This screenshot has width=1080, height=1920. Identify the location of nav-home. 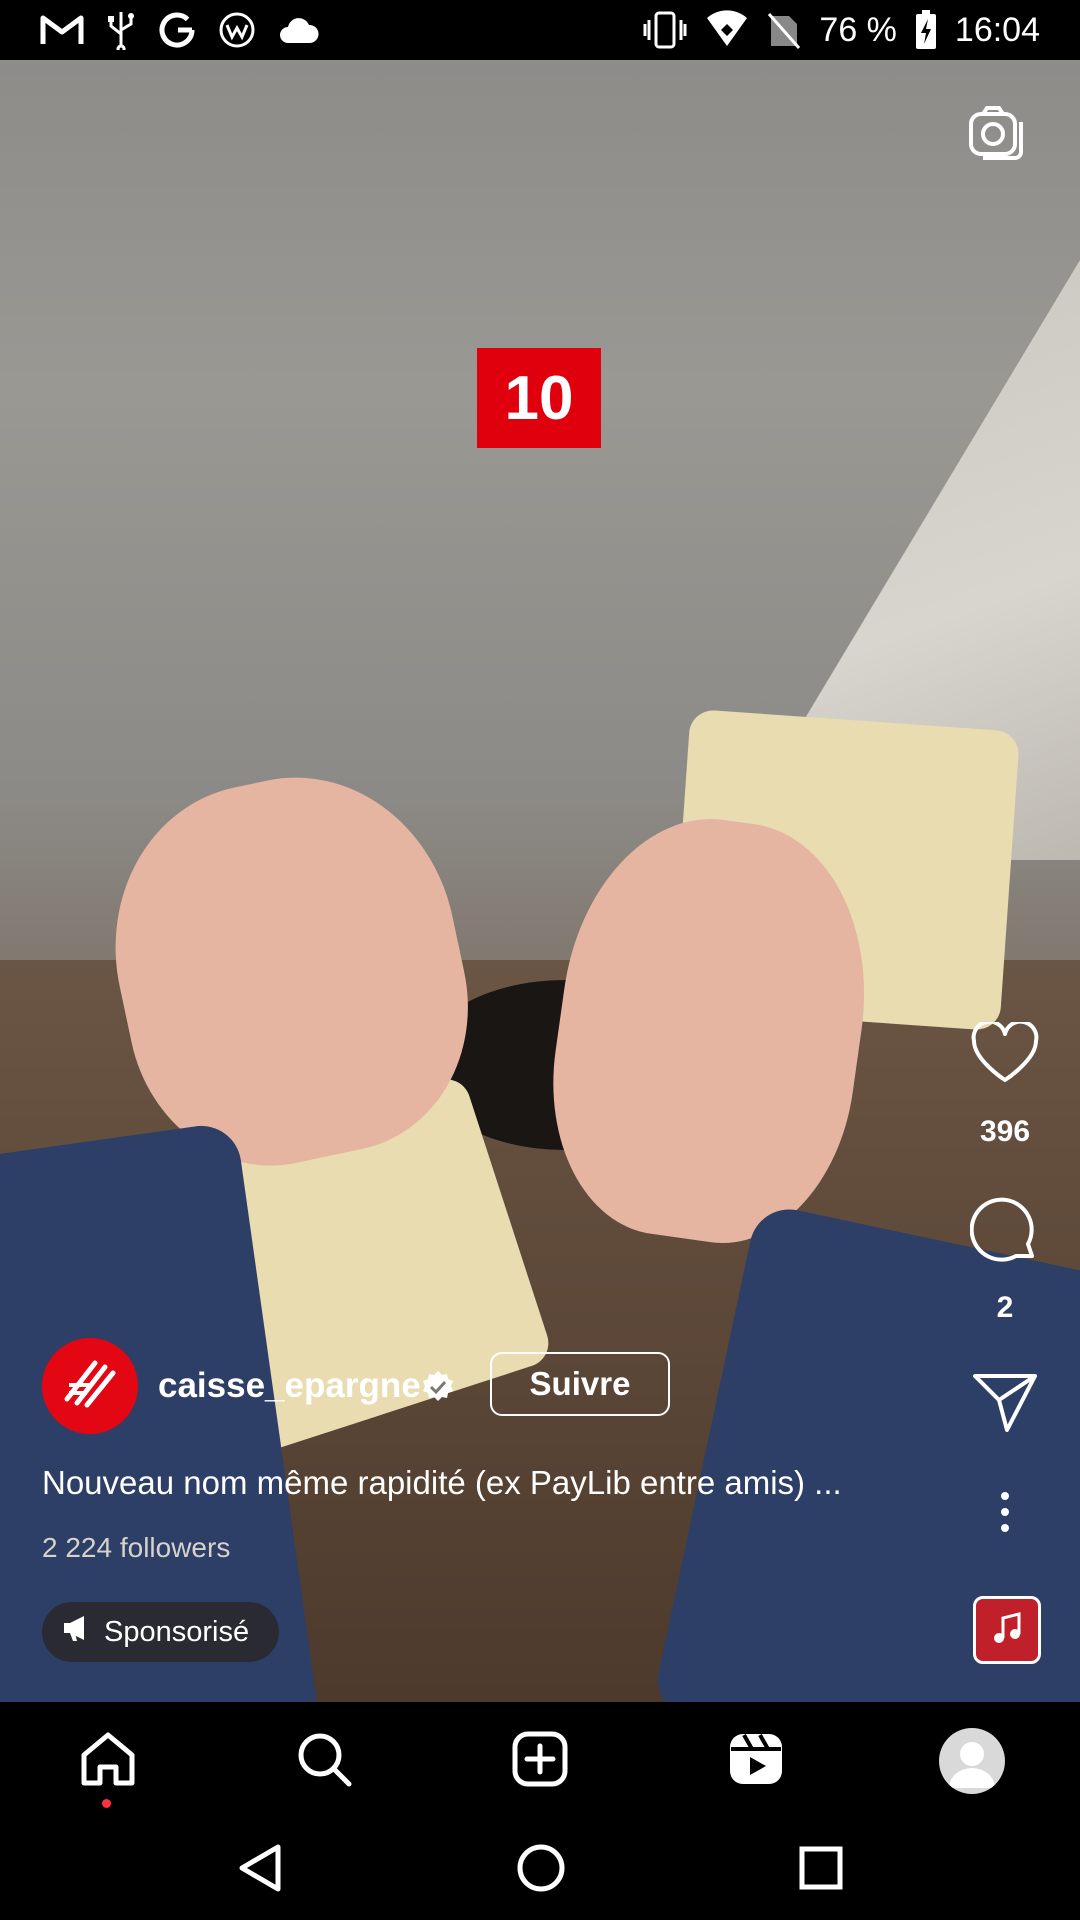
(108, 1761).